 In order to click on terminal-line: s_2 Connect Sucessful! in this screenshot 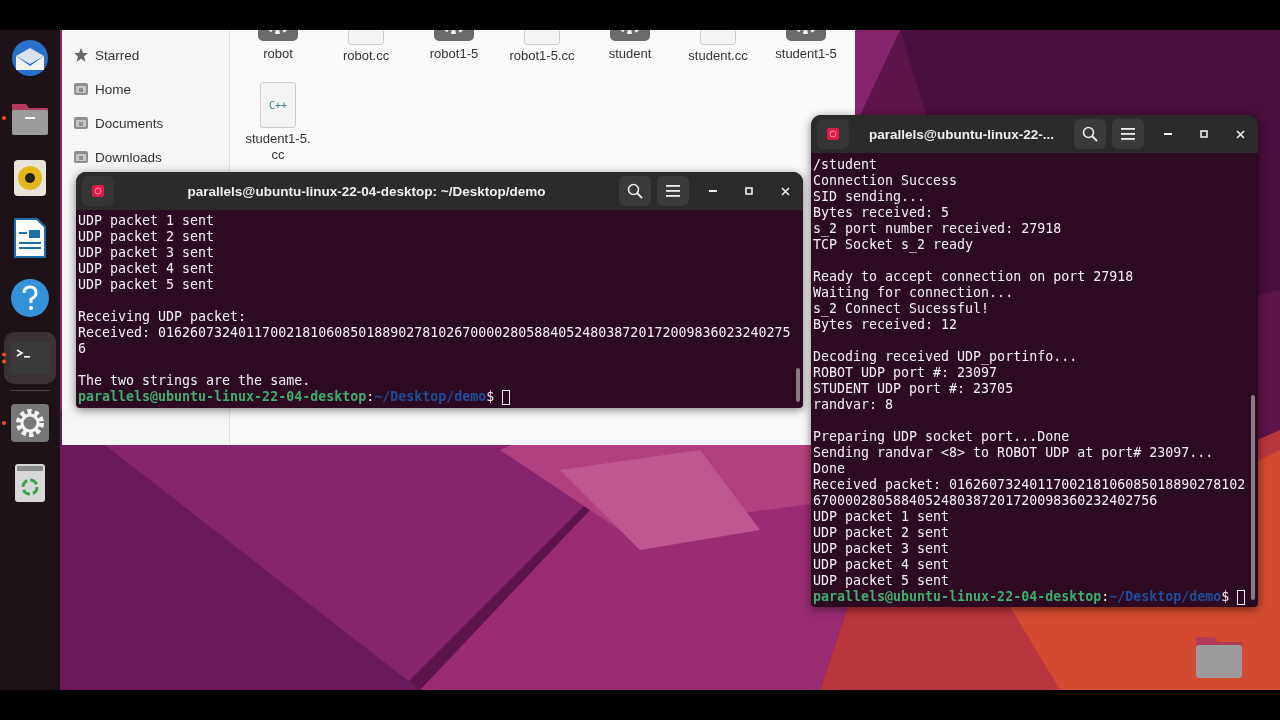, I will do `click(902, 309)`.